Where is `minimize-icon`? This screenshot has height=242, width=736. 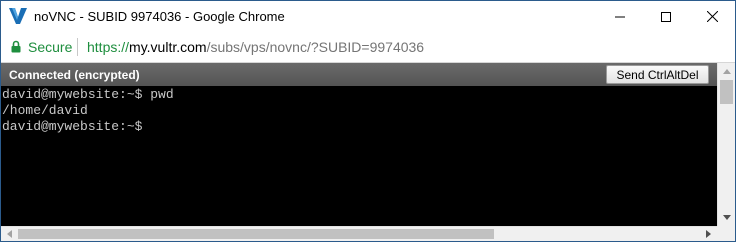 minimize-icon is located at coordinates (620, 17).